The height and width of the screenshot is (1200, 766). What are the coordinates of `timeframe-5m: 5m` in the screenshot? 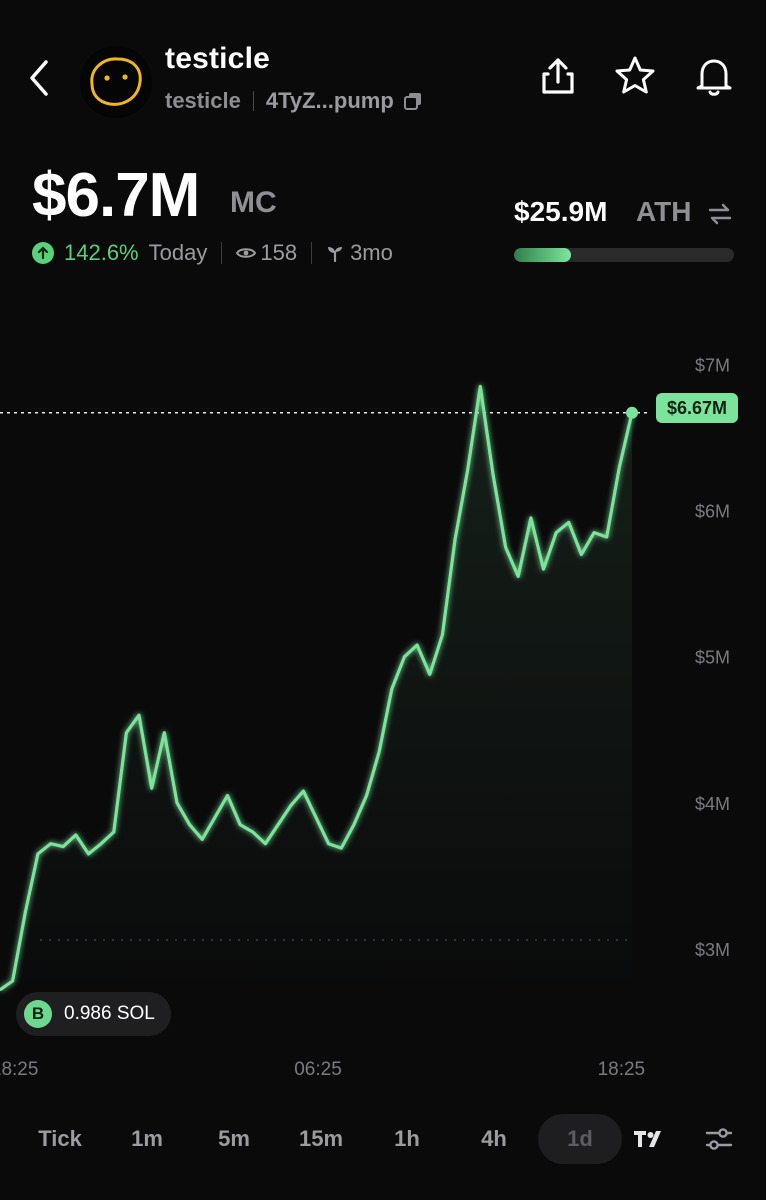 It's located at (234, 1139).